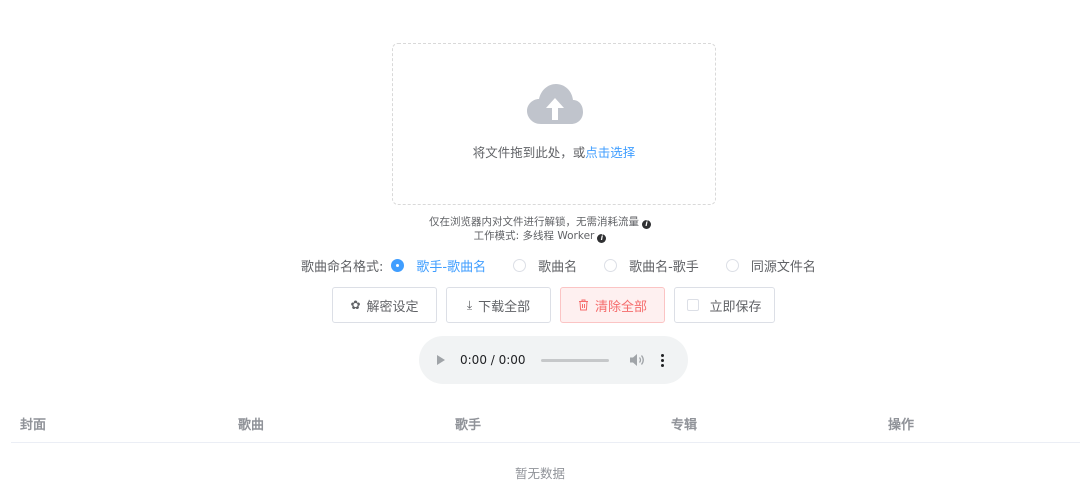 The height and width of the screenshot is (493, 1080). What do you see at coordinates (534, 236) in the screenshot?
I see `tip-text-2: 工作模式: 多线程 Worker` at bounding box center [534, 236].